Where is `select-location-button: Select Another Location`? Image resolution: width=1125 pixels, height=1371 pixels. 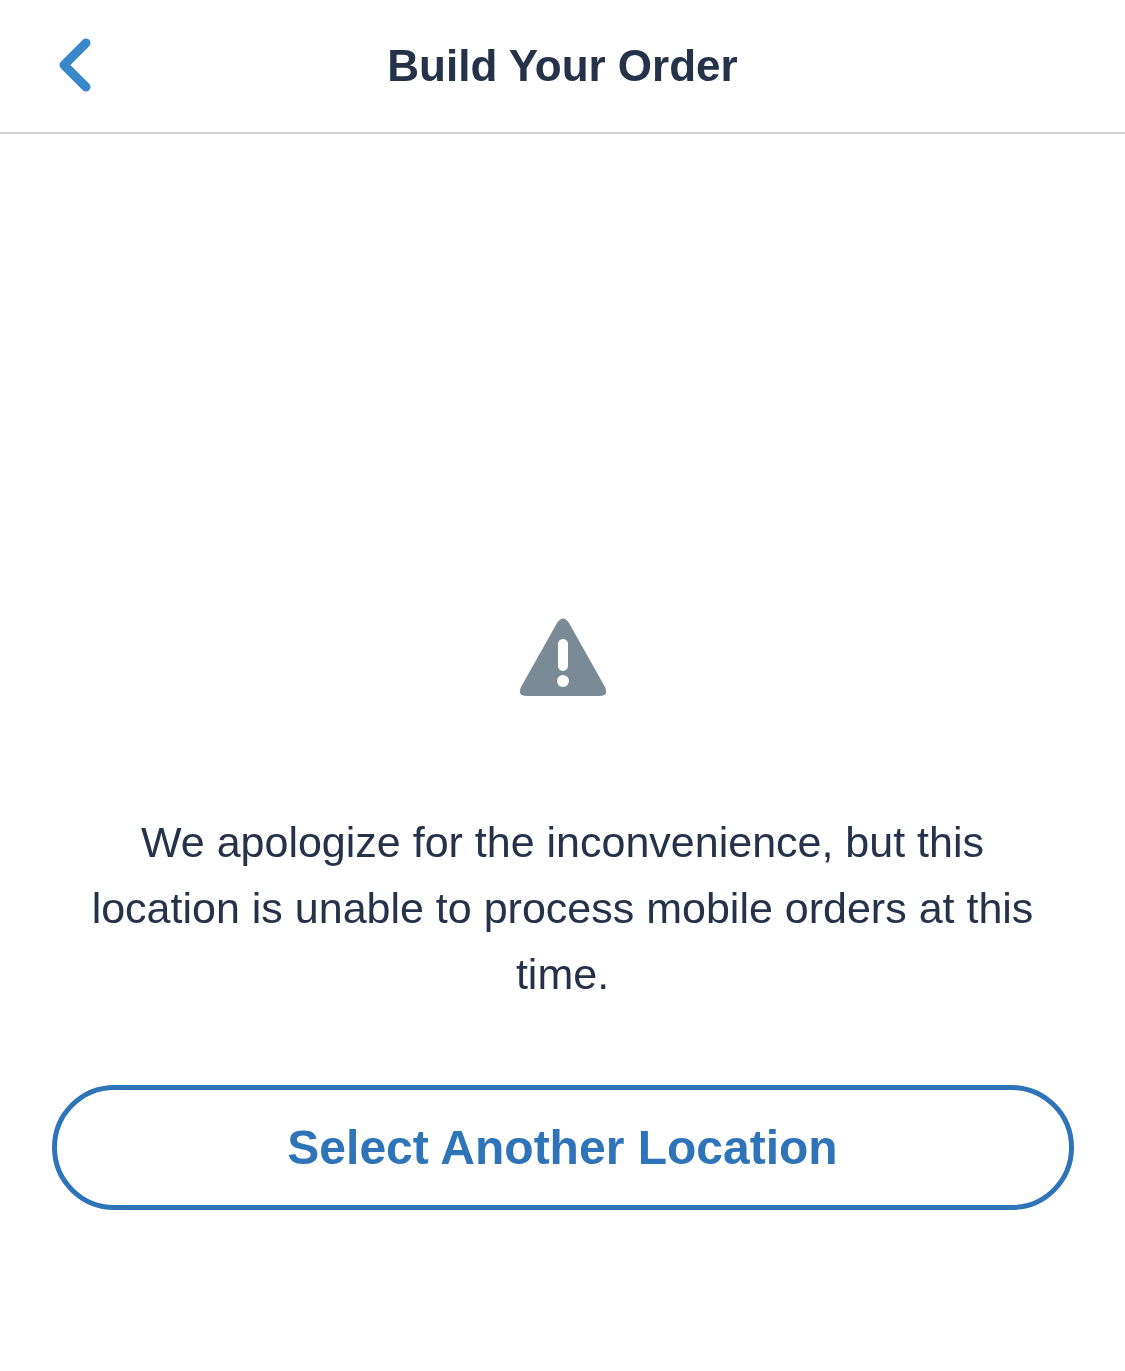 select-location-button: Select Another Location is located at coordinates (562, 1147).